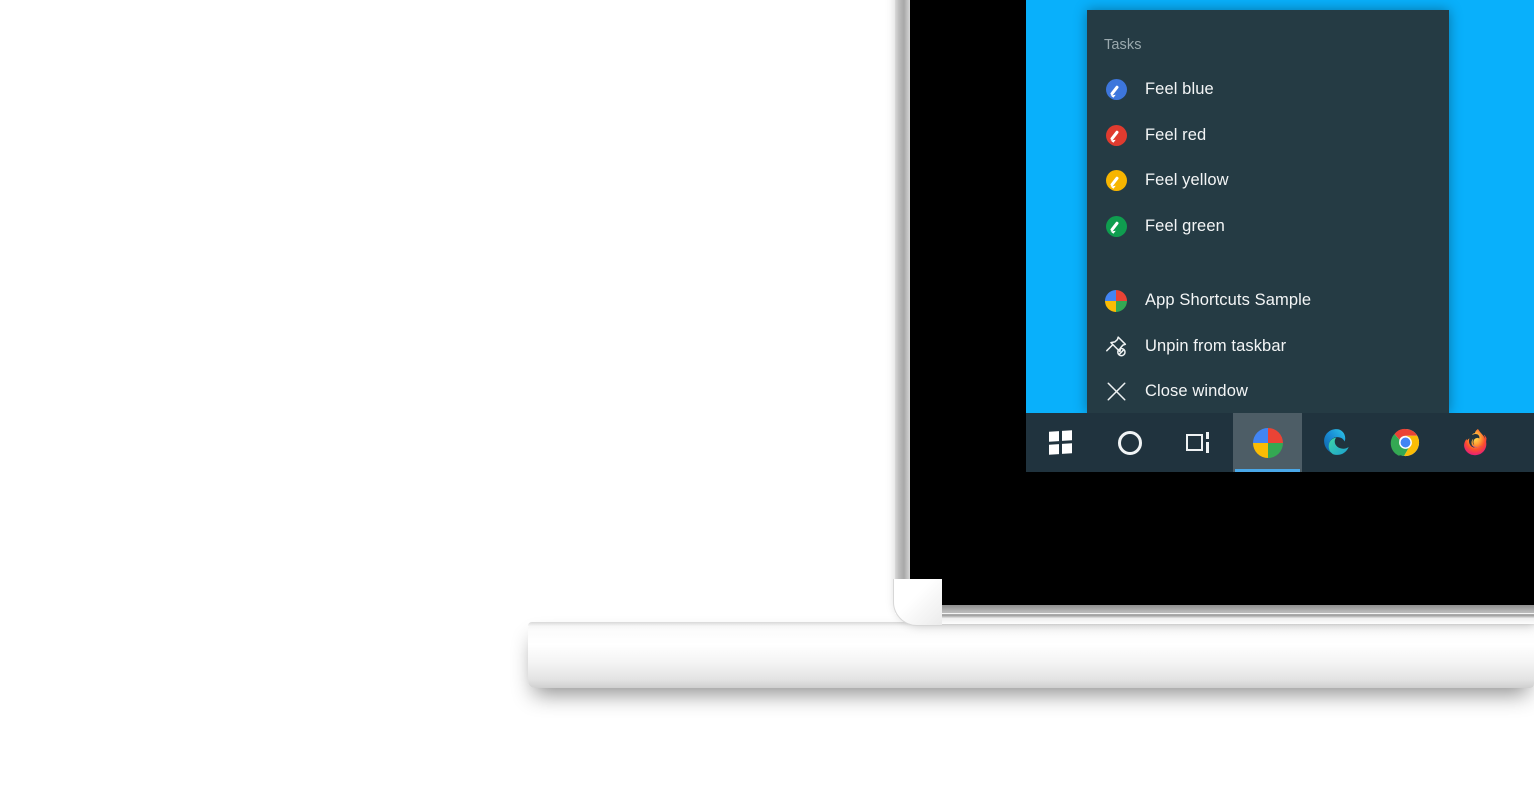 The width and height of the screenshot is (1534, 805). I want to click on jump-list-item-label: App Shortcuts Sample, so click(1228, 300).